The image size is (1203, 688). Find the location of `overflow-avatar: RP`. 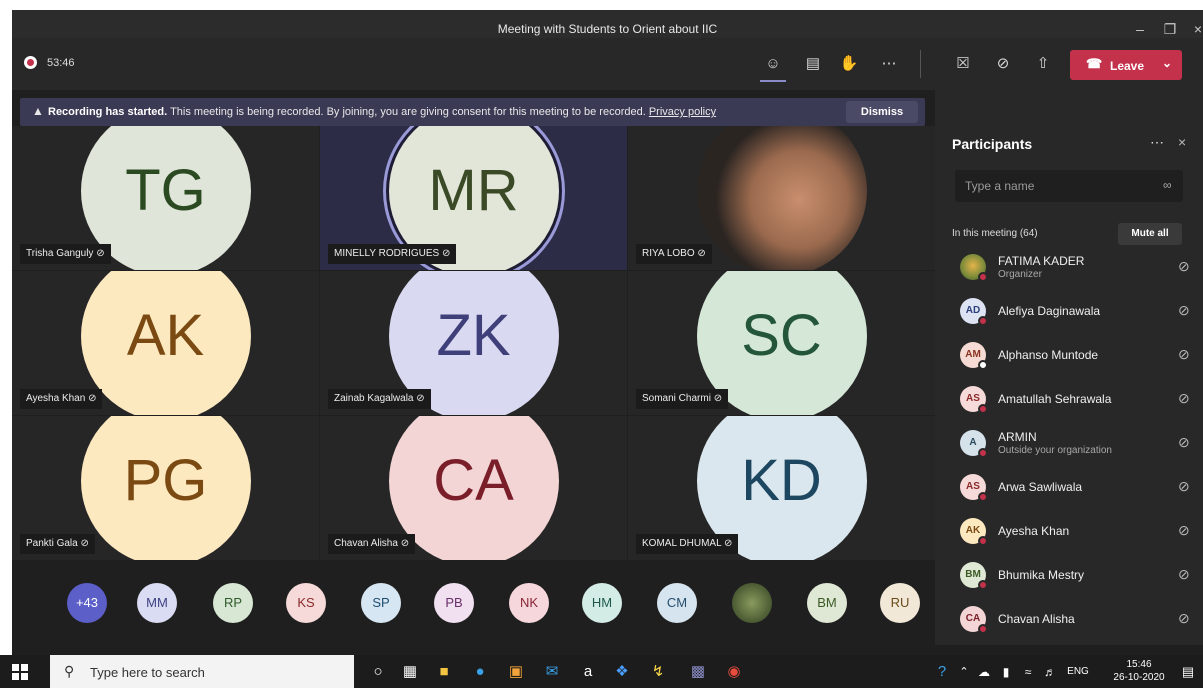

overflow-avatar: RP is located at coordinates (233, 603).